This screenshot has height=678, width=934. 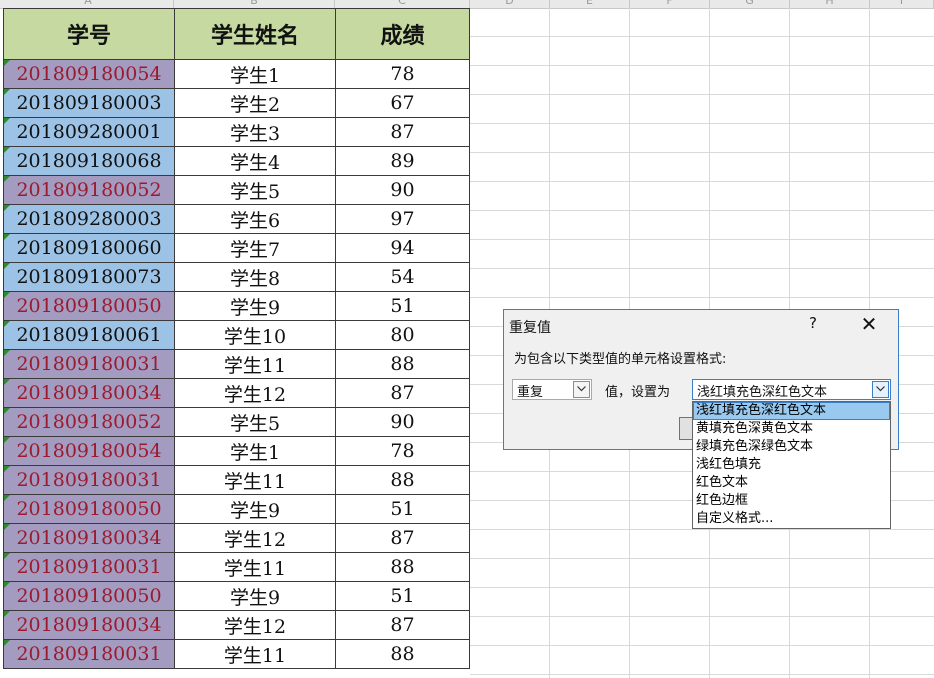 I want to click on column-header-b: B, so click(x=254, y=4).